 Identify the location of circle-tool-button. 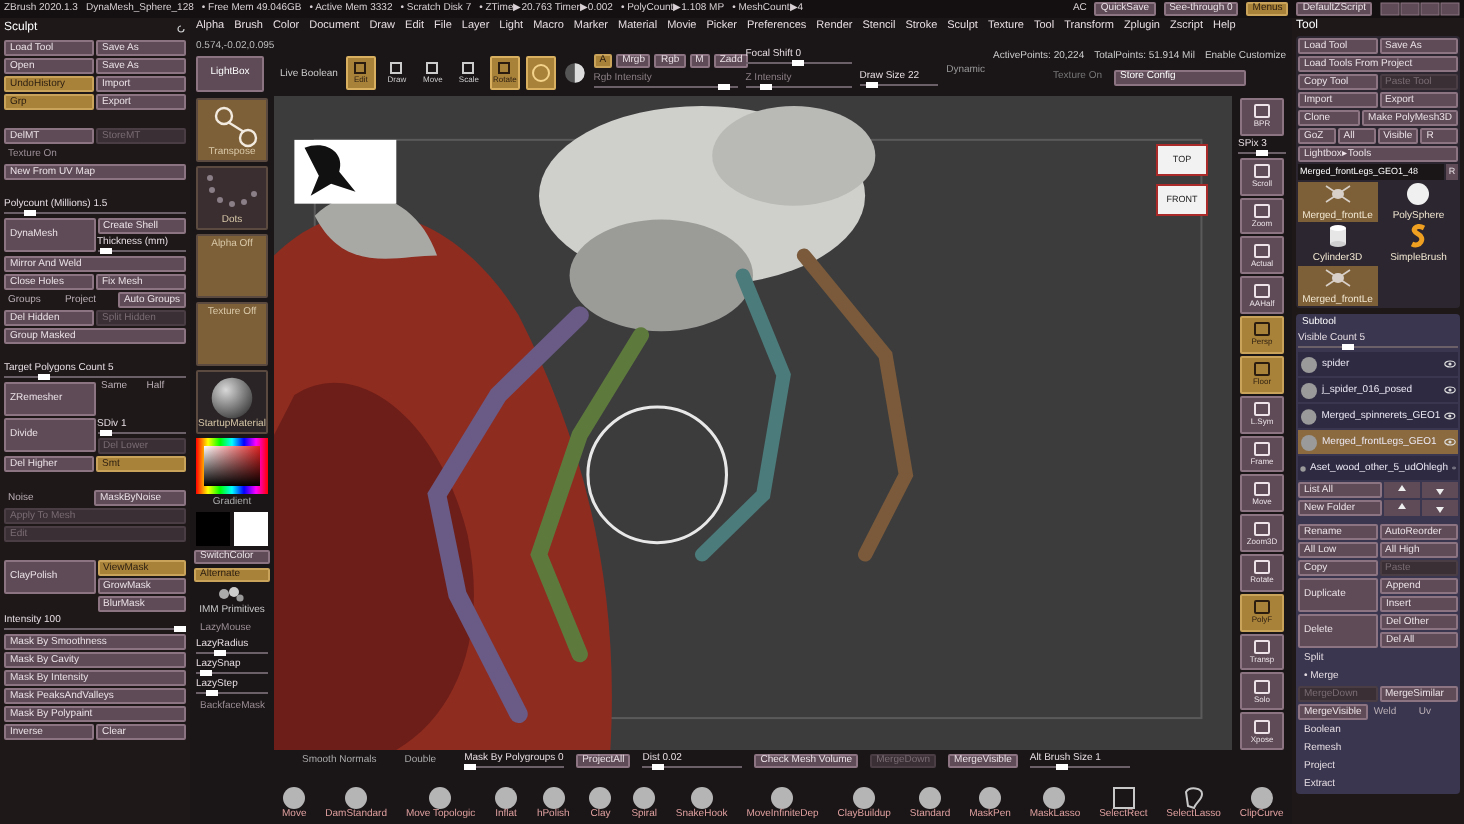
(540, 72).